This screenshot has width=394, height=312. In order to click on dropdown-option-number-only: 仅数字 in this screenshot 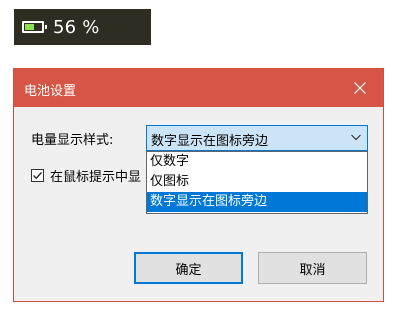, I will do `click(257, 162)`.